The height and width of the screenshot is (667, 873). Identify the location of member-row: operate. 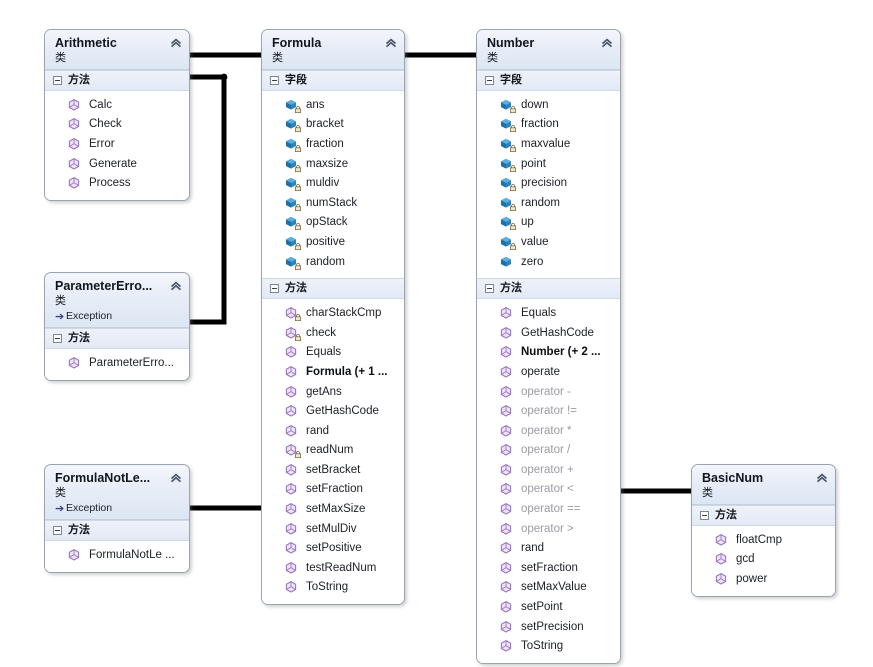
(548, 372).